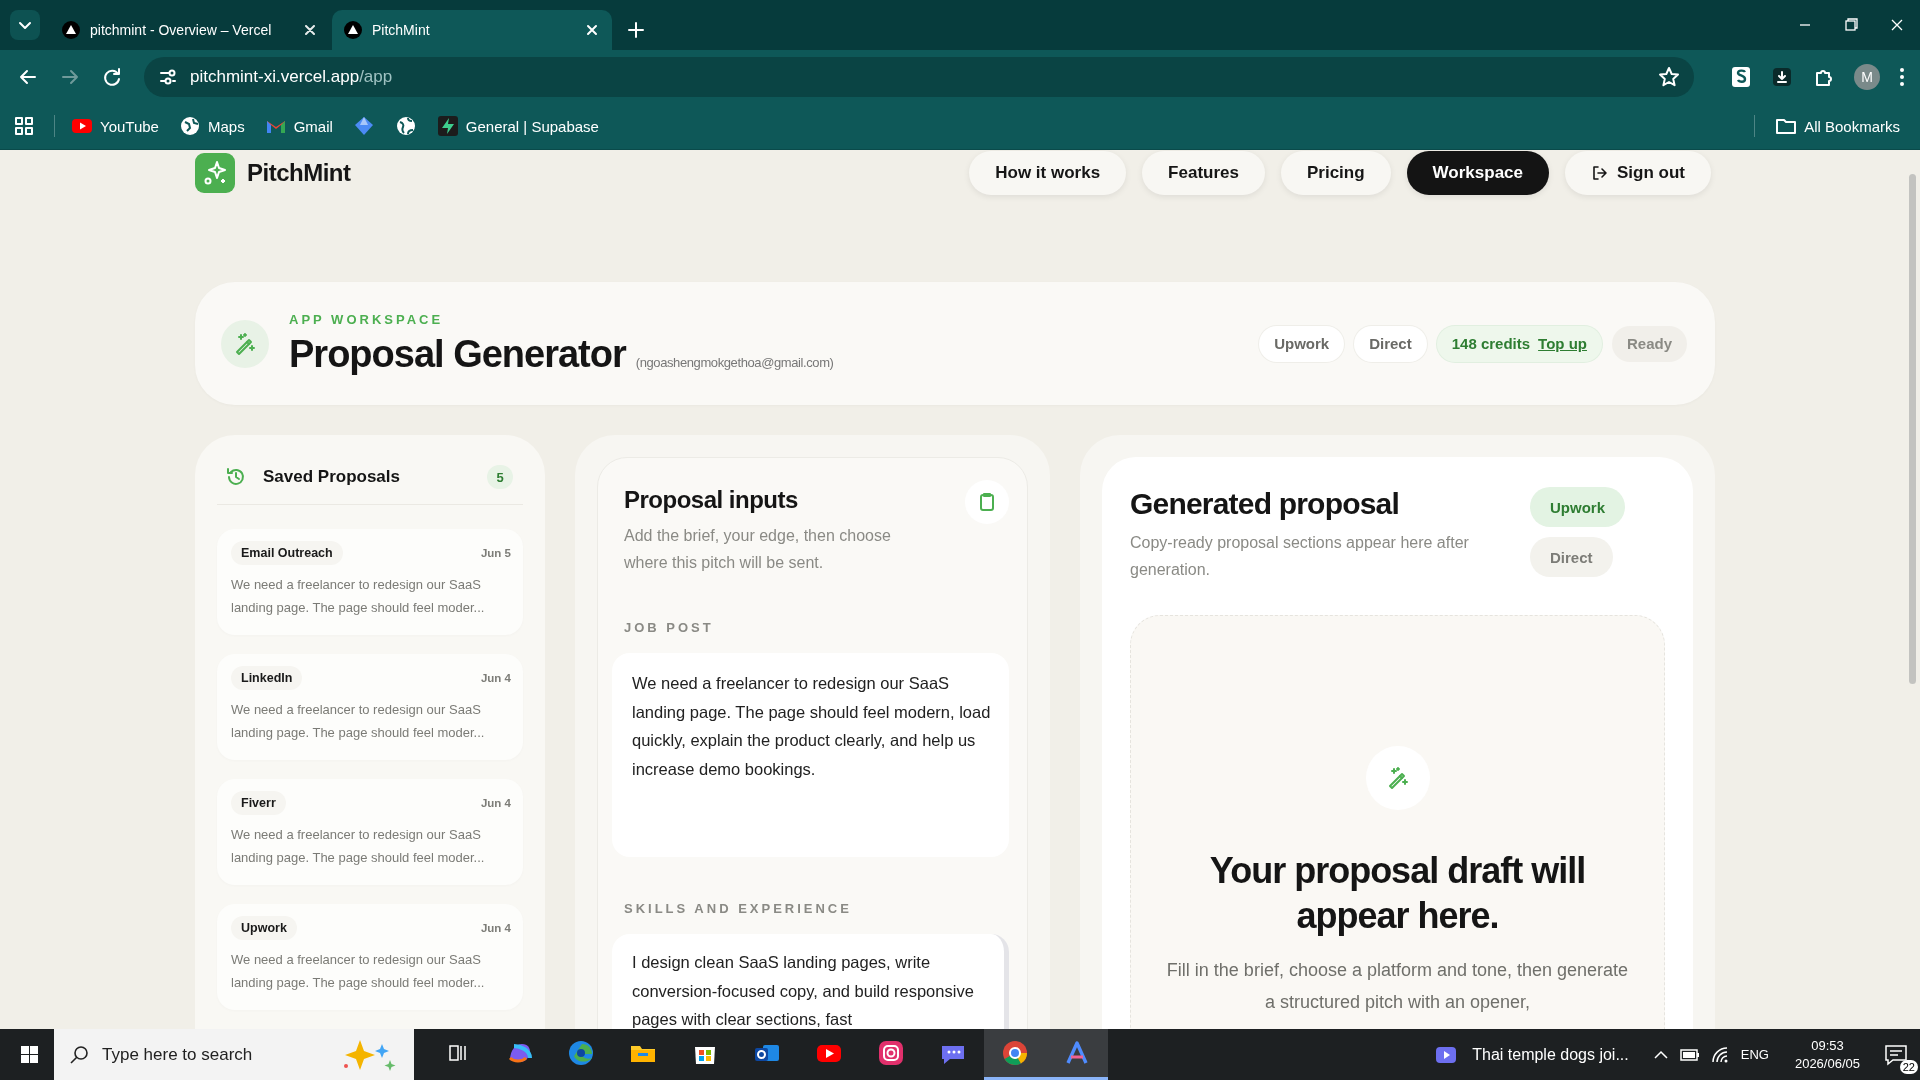 This screenshot has height=1080, width=1920. Describe the element at coordinates (25, 25) in the screenshot. I see `tab-search-button` at that location.